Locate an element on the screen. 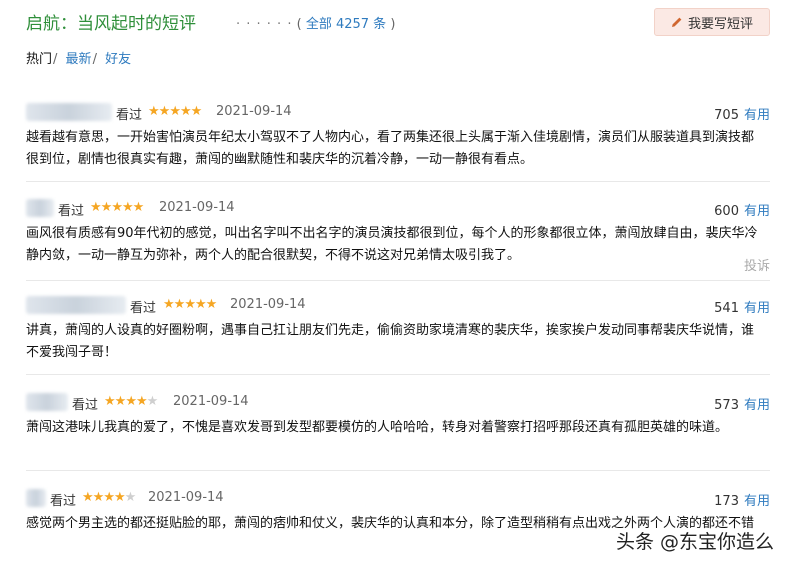 The width and height of the screenshot is (792, 566). vote-count: 173 有用 is located at coordinates (742, 499).